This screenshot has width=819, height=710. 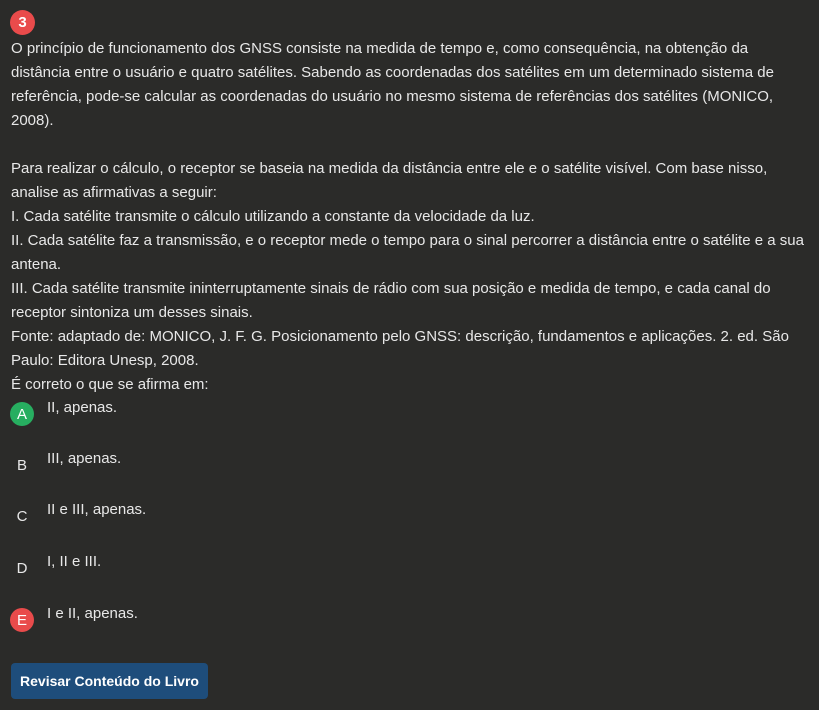 I want to click on option-e: E I e II, apenas., so click(x=210, y=619).